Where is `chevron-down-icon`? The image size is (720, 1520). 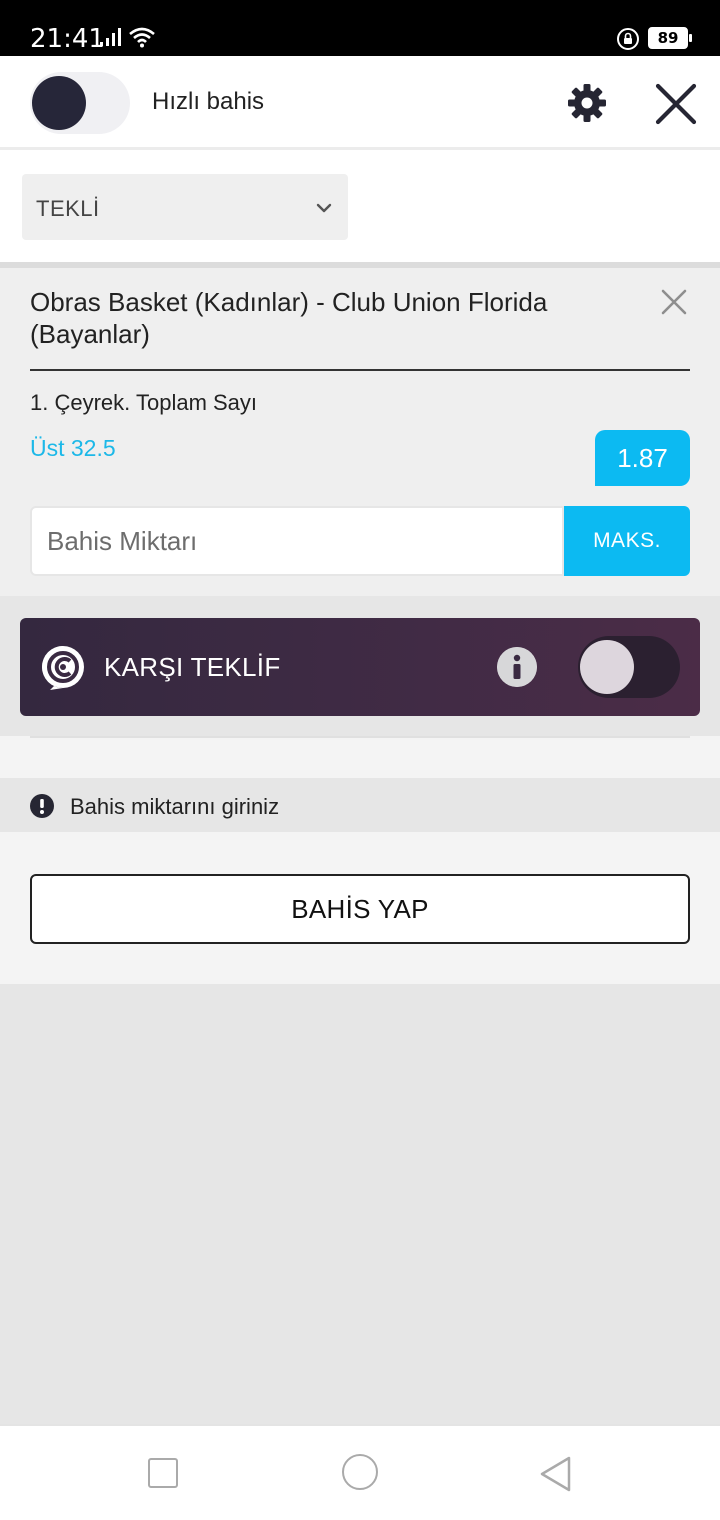
chevron-down-icon is located at coordinates (324, 208).